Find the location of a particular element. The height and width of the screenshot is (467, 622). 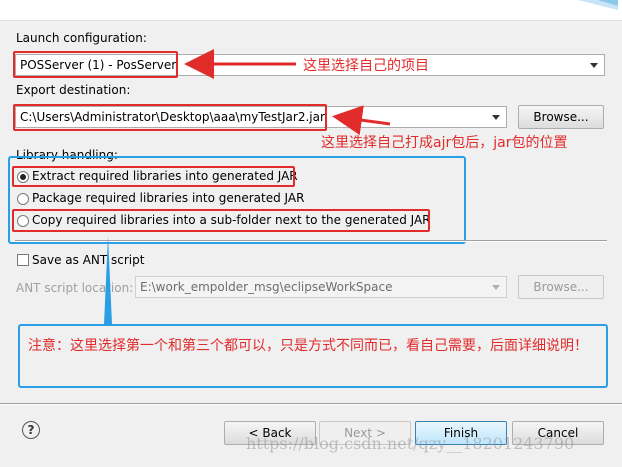

annotation-export-arrow is located at coordinates (361, 120).